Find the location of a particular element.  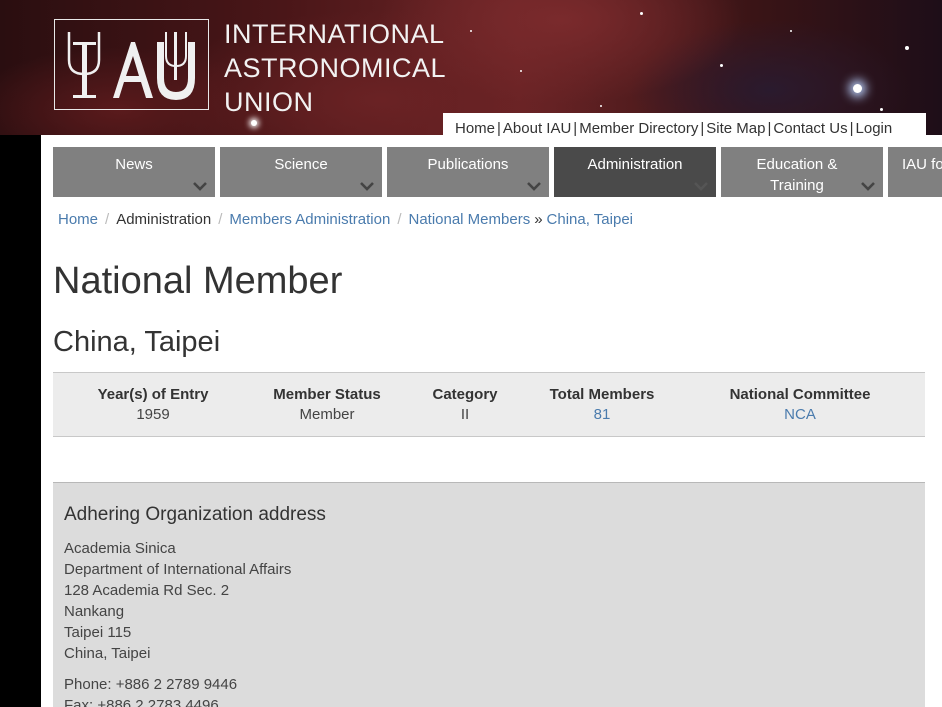

total-members-cell: Total Members 81 is located at coordinates (602, 404).